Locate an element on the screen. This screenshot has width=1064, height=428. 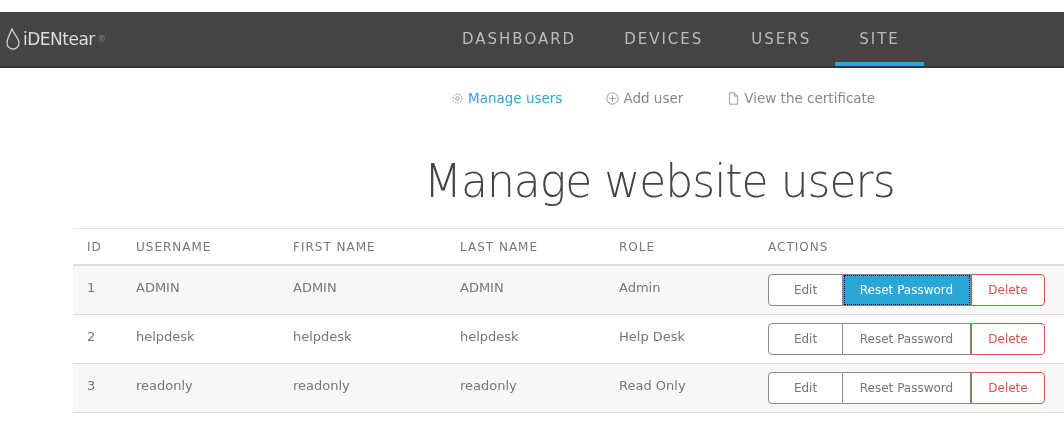
table-cell-text: Admin is located at coordinates (640, 288).